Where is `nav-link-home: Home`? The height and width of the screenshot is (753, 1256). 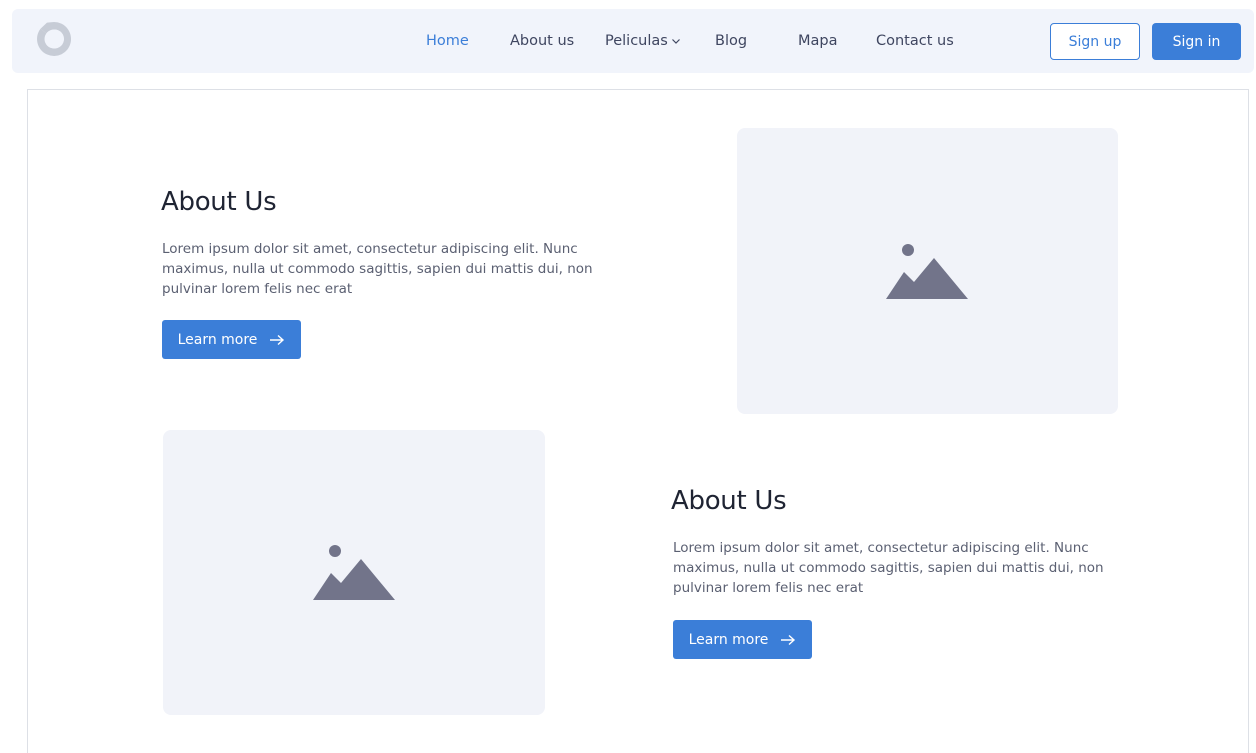 nav-link-home: Home is located at coordinates (447, 41).